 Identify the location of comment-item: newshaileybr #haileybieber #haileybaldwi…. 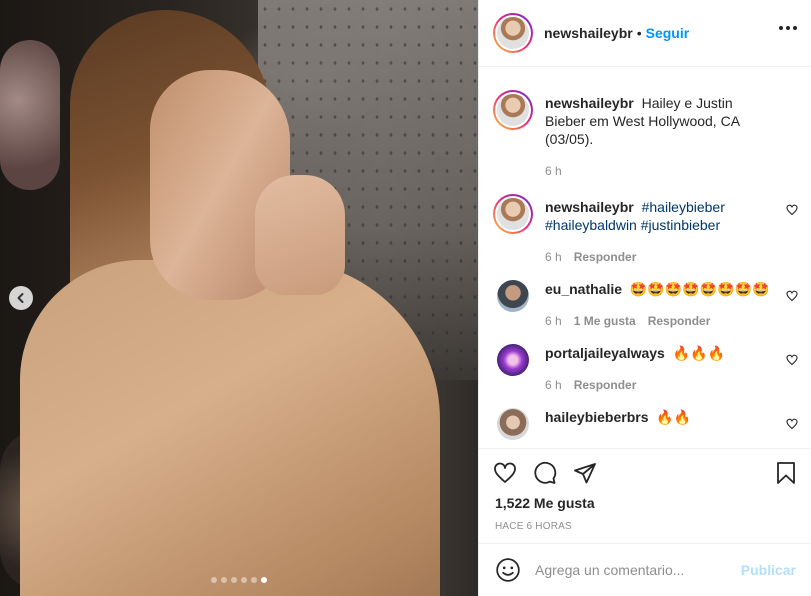
(645, 230).